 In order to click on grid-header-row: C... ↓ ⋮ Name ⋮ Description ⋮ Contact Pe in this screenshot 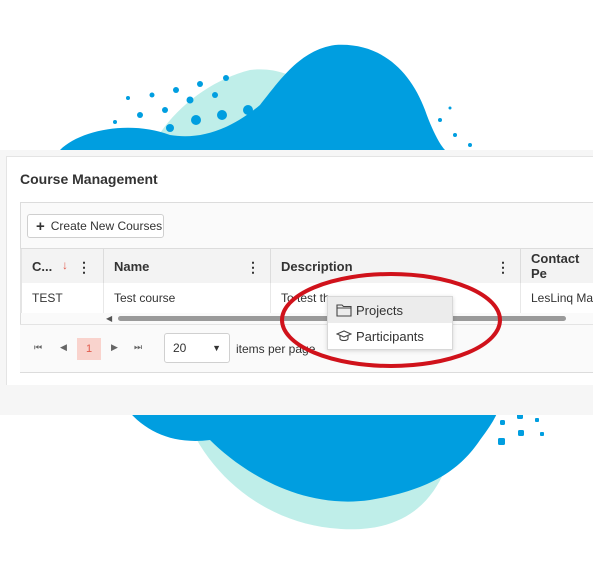, I will do `click(306, 266)`.